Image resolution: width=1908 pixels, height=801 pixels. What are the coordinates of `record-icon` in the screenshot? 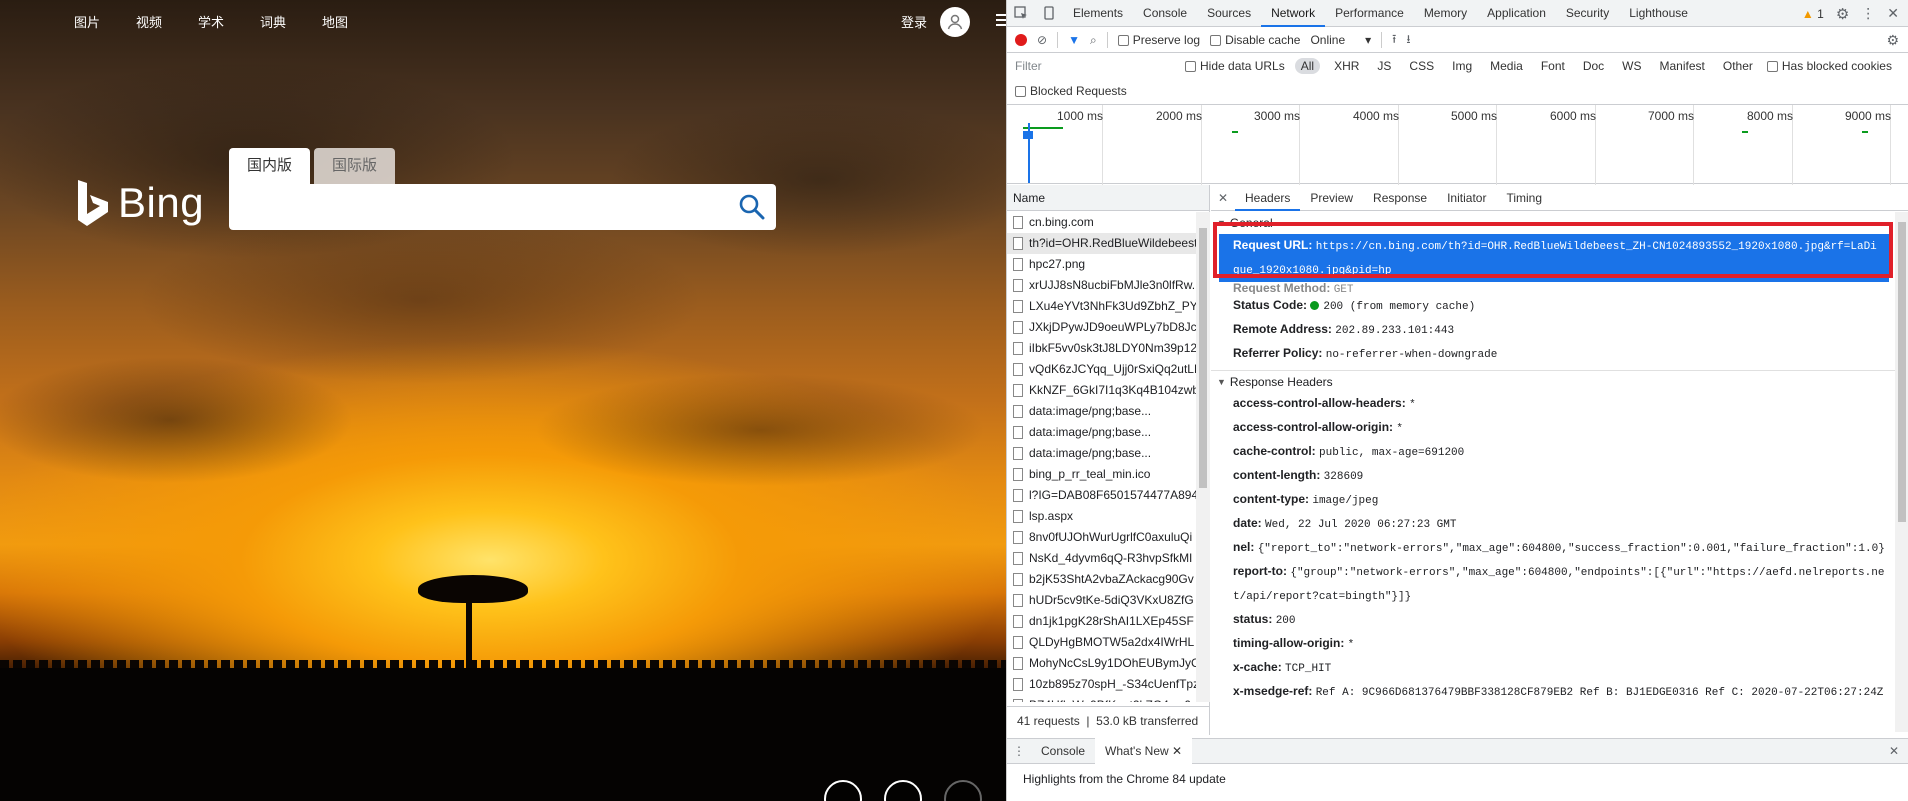 It's located at (1021, 40).